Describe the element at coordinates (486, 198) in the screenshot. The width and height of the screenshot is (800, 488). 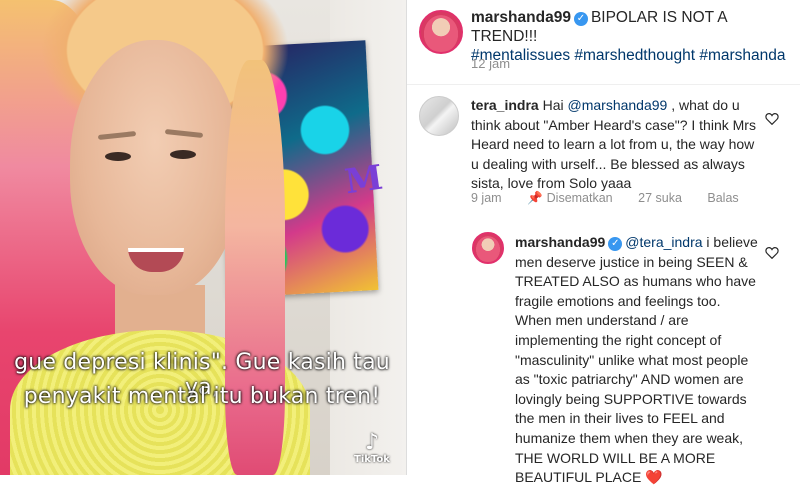
I see `comment-time: 9 jam` at that location.